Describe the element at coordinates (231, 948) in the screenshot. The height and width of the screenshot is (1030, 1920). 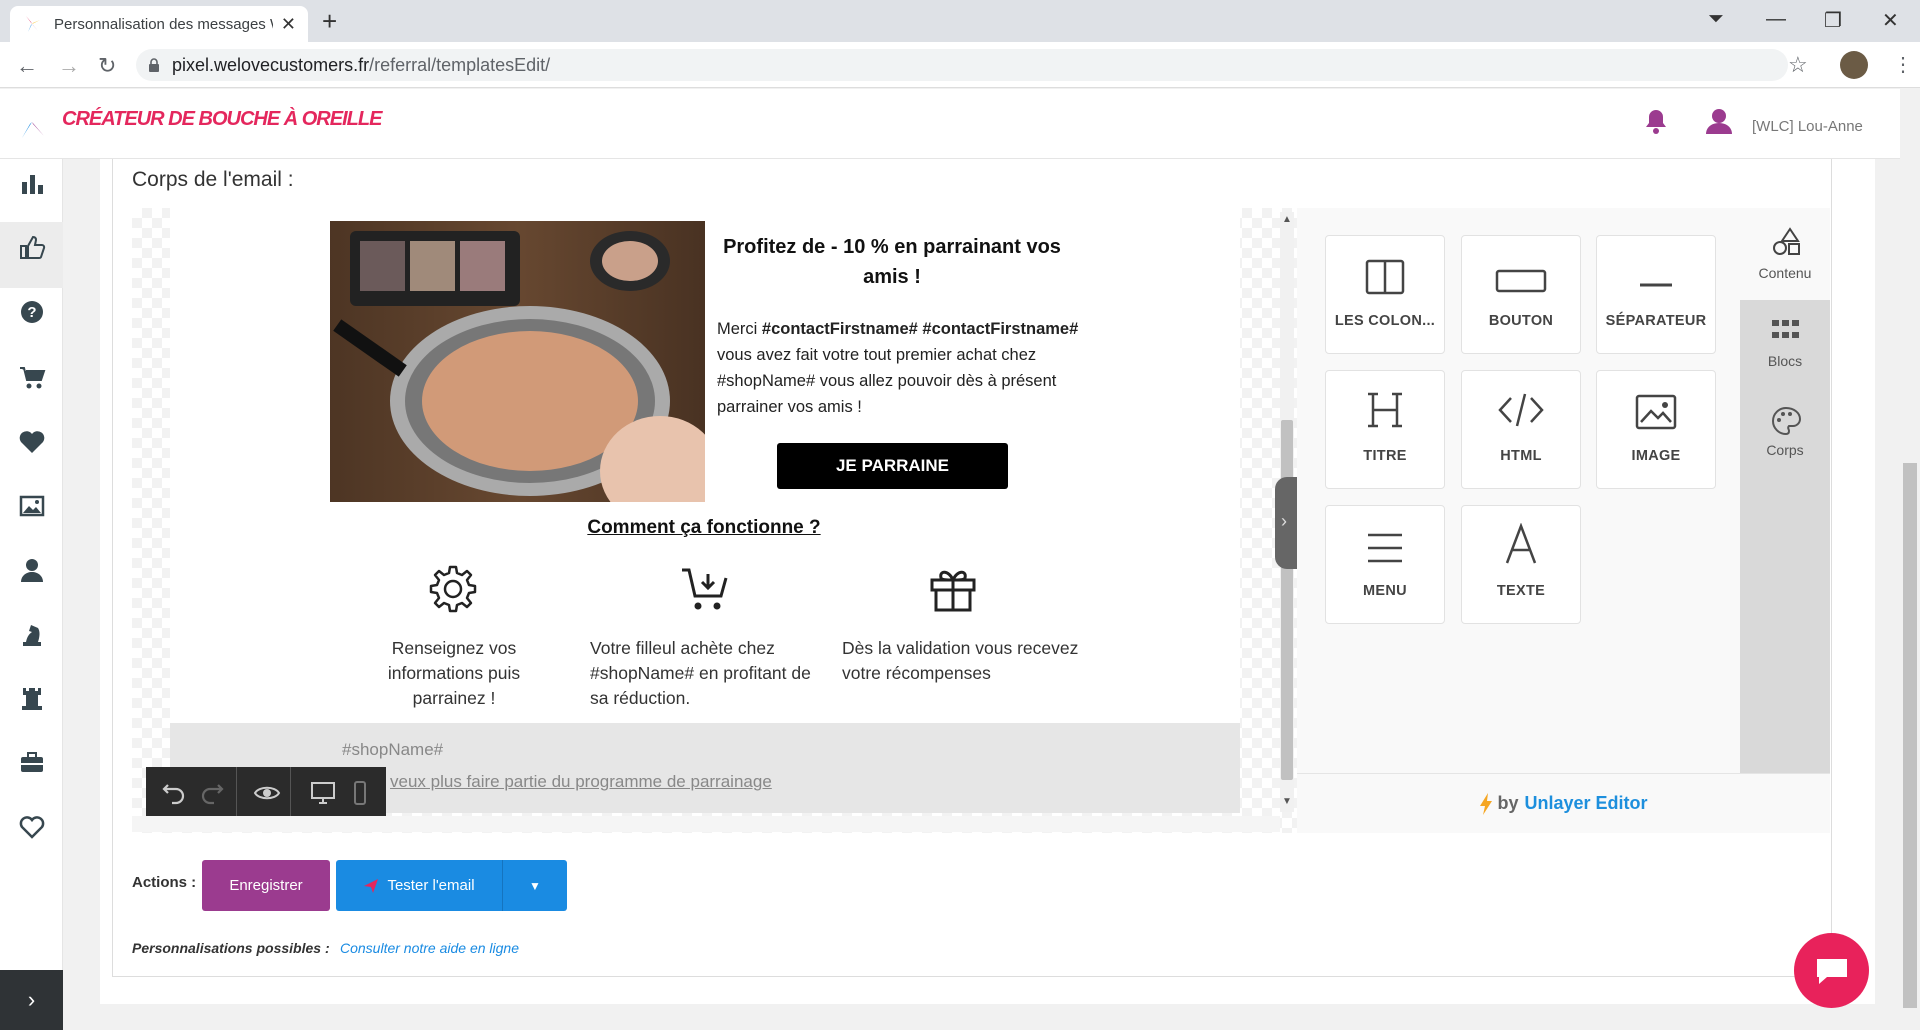
I see `personalisation-label: Personnalisations possibles :` at that location.